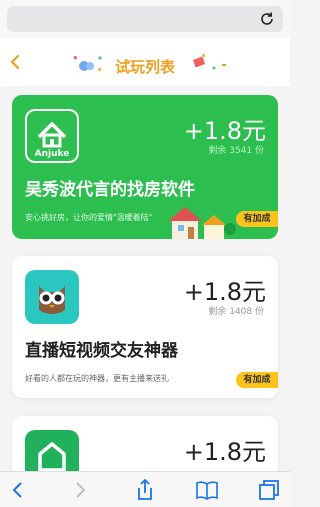 Image resolution: width=320 pixels, height=507 pixels. Describe the element at coordinates (52, 154) in the screenshot. I see `app-icon-label: Anjuke` at that location.